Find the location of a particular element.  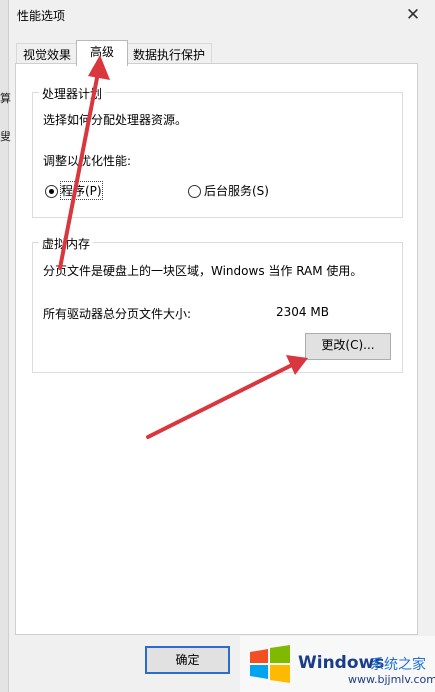

watermark: Windows 系统之家 www.bjjmlv.com is located at coordinates (337, 664).